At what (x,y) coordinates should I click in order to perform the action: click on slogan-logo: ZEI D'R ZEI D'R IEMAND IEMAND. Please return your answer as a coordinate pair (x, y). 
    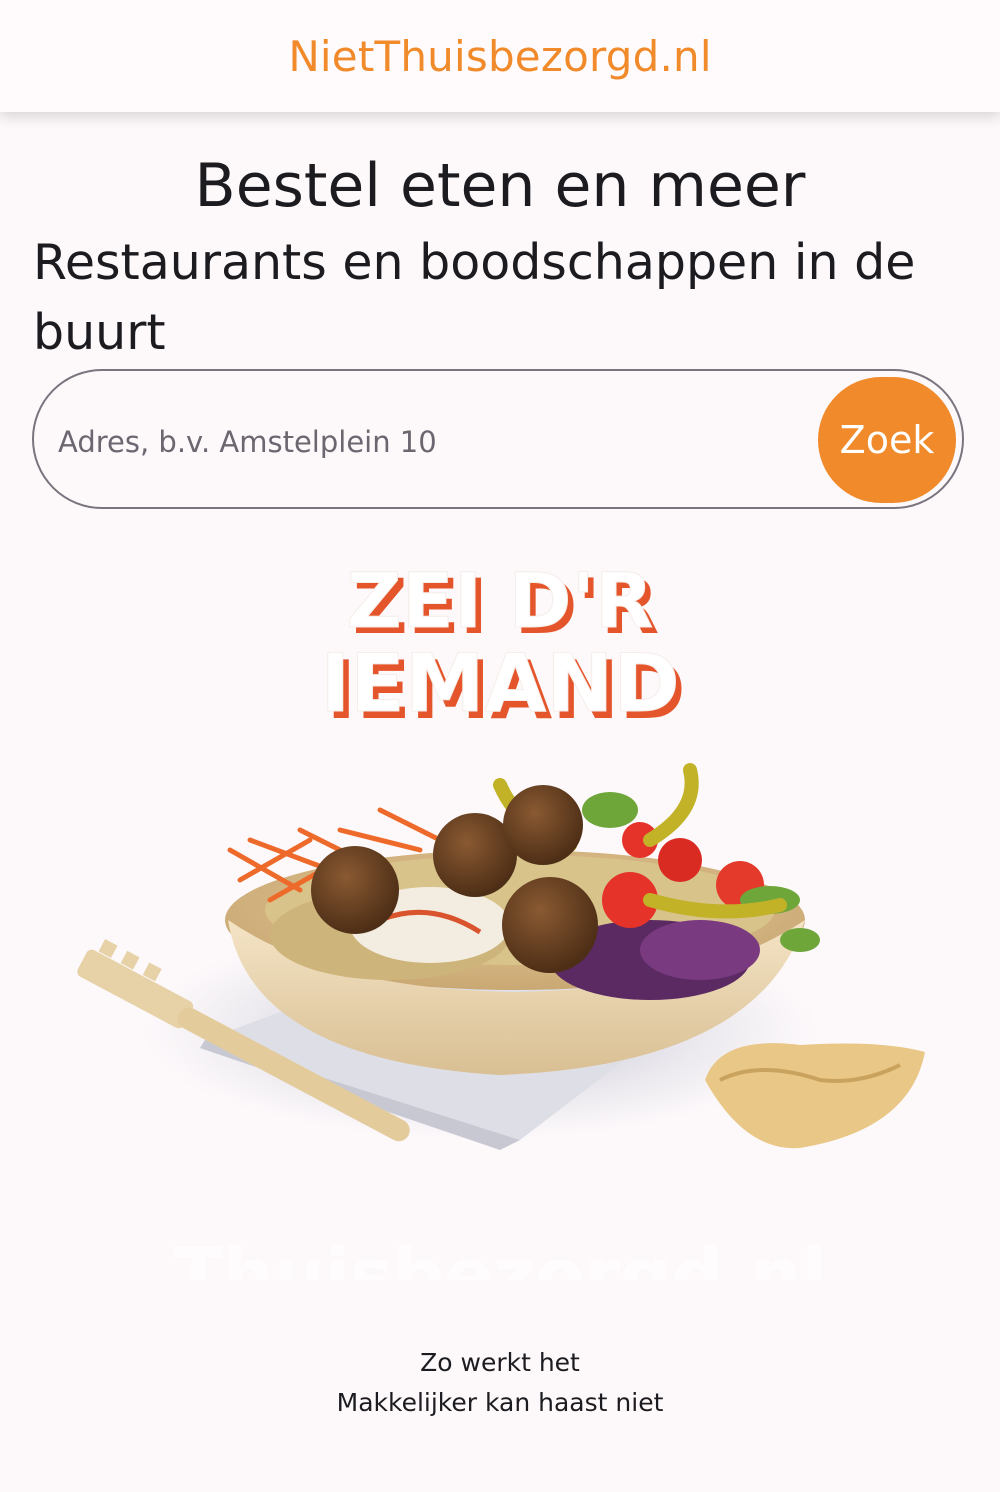
    Looking at the image, I should click on (503, 647).